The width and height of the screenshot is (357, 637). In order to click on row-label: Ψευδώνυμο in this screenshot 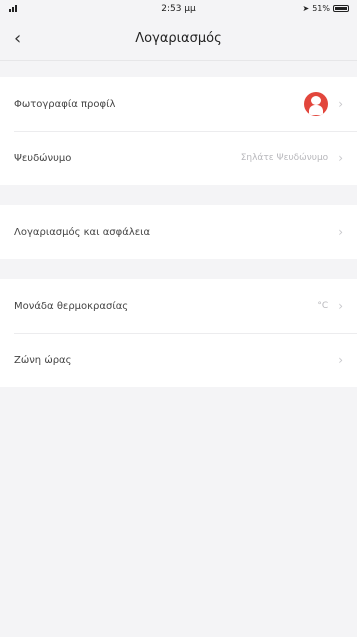, I will do `click(43, 158)`.